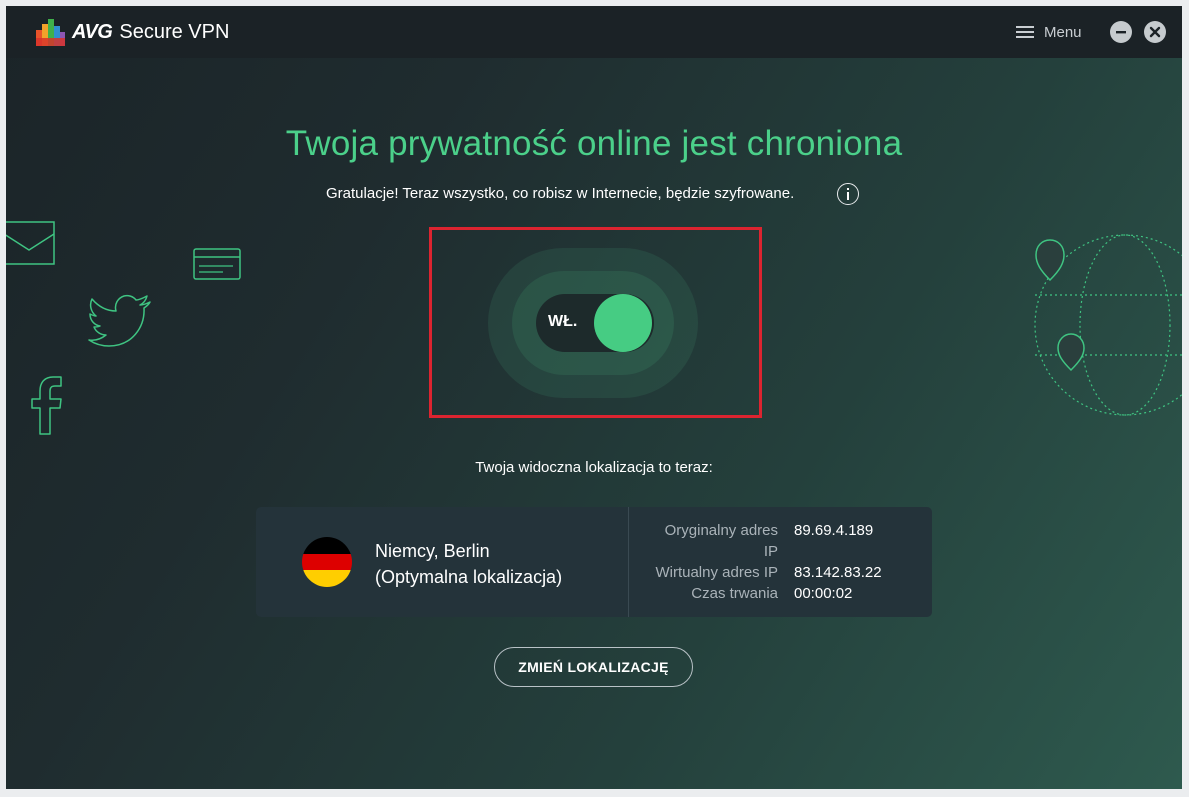 The height and width of the screenshot is (797, 1189). Describe the element at coordinates (848, 194) in the screenshot. I see `info-icon` at that location.